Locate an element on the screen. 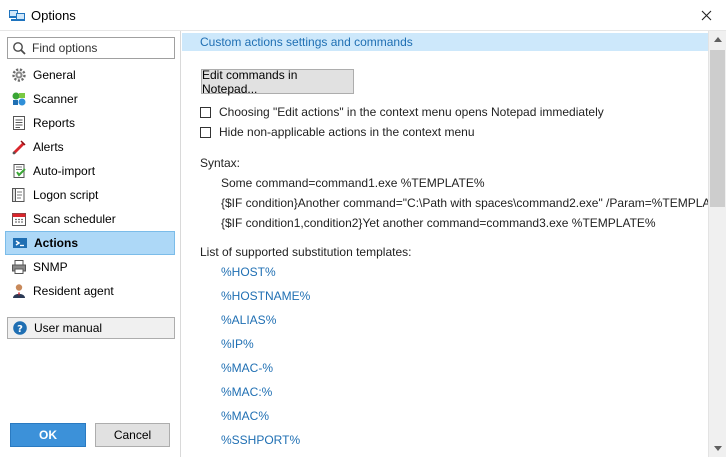 Image resolution: width=726 pixels, height=457 pixels. template-item: %HOST% is located at coordinates (248, 272).